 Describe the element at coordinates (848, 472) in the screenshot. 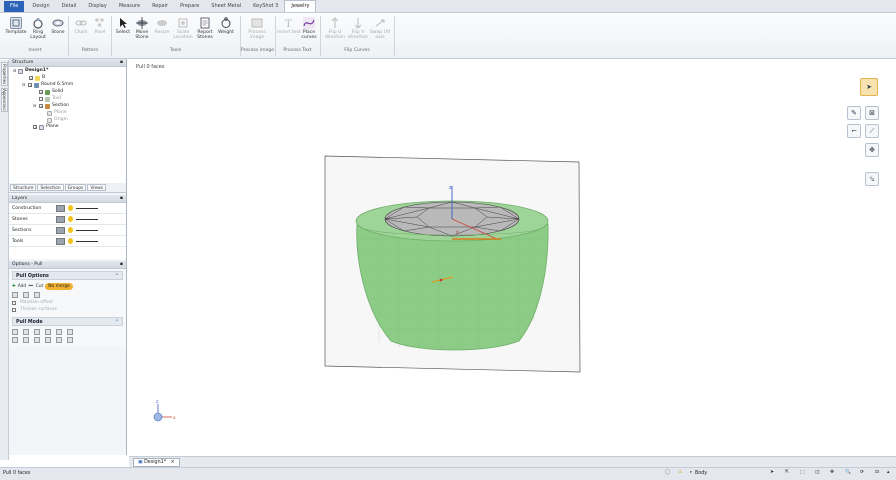

I see `zoom-icon: 🔍` at that location.